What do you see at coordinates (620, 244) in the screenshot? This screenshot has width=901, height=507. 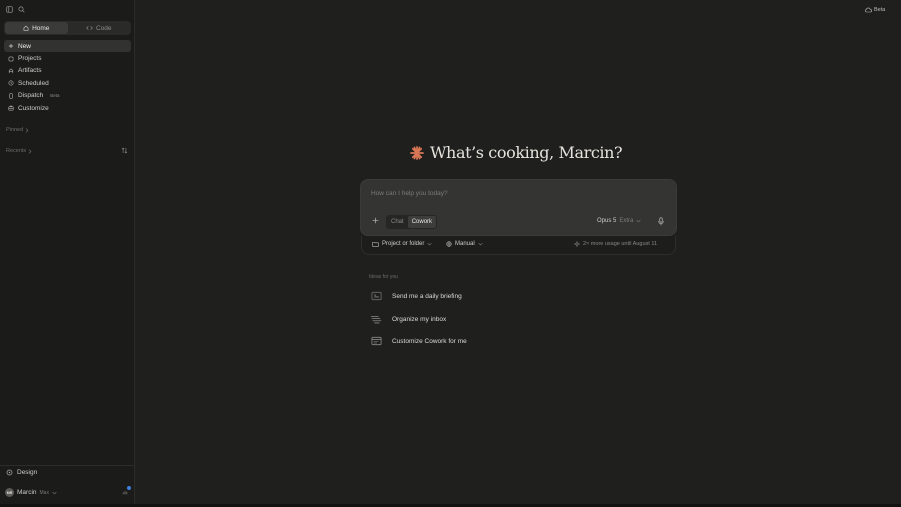 I see `usage-text: 2× more usage until August 11` at bounding box center [620, 244].